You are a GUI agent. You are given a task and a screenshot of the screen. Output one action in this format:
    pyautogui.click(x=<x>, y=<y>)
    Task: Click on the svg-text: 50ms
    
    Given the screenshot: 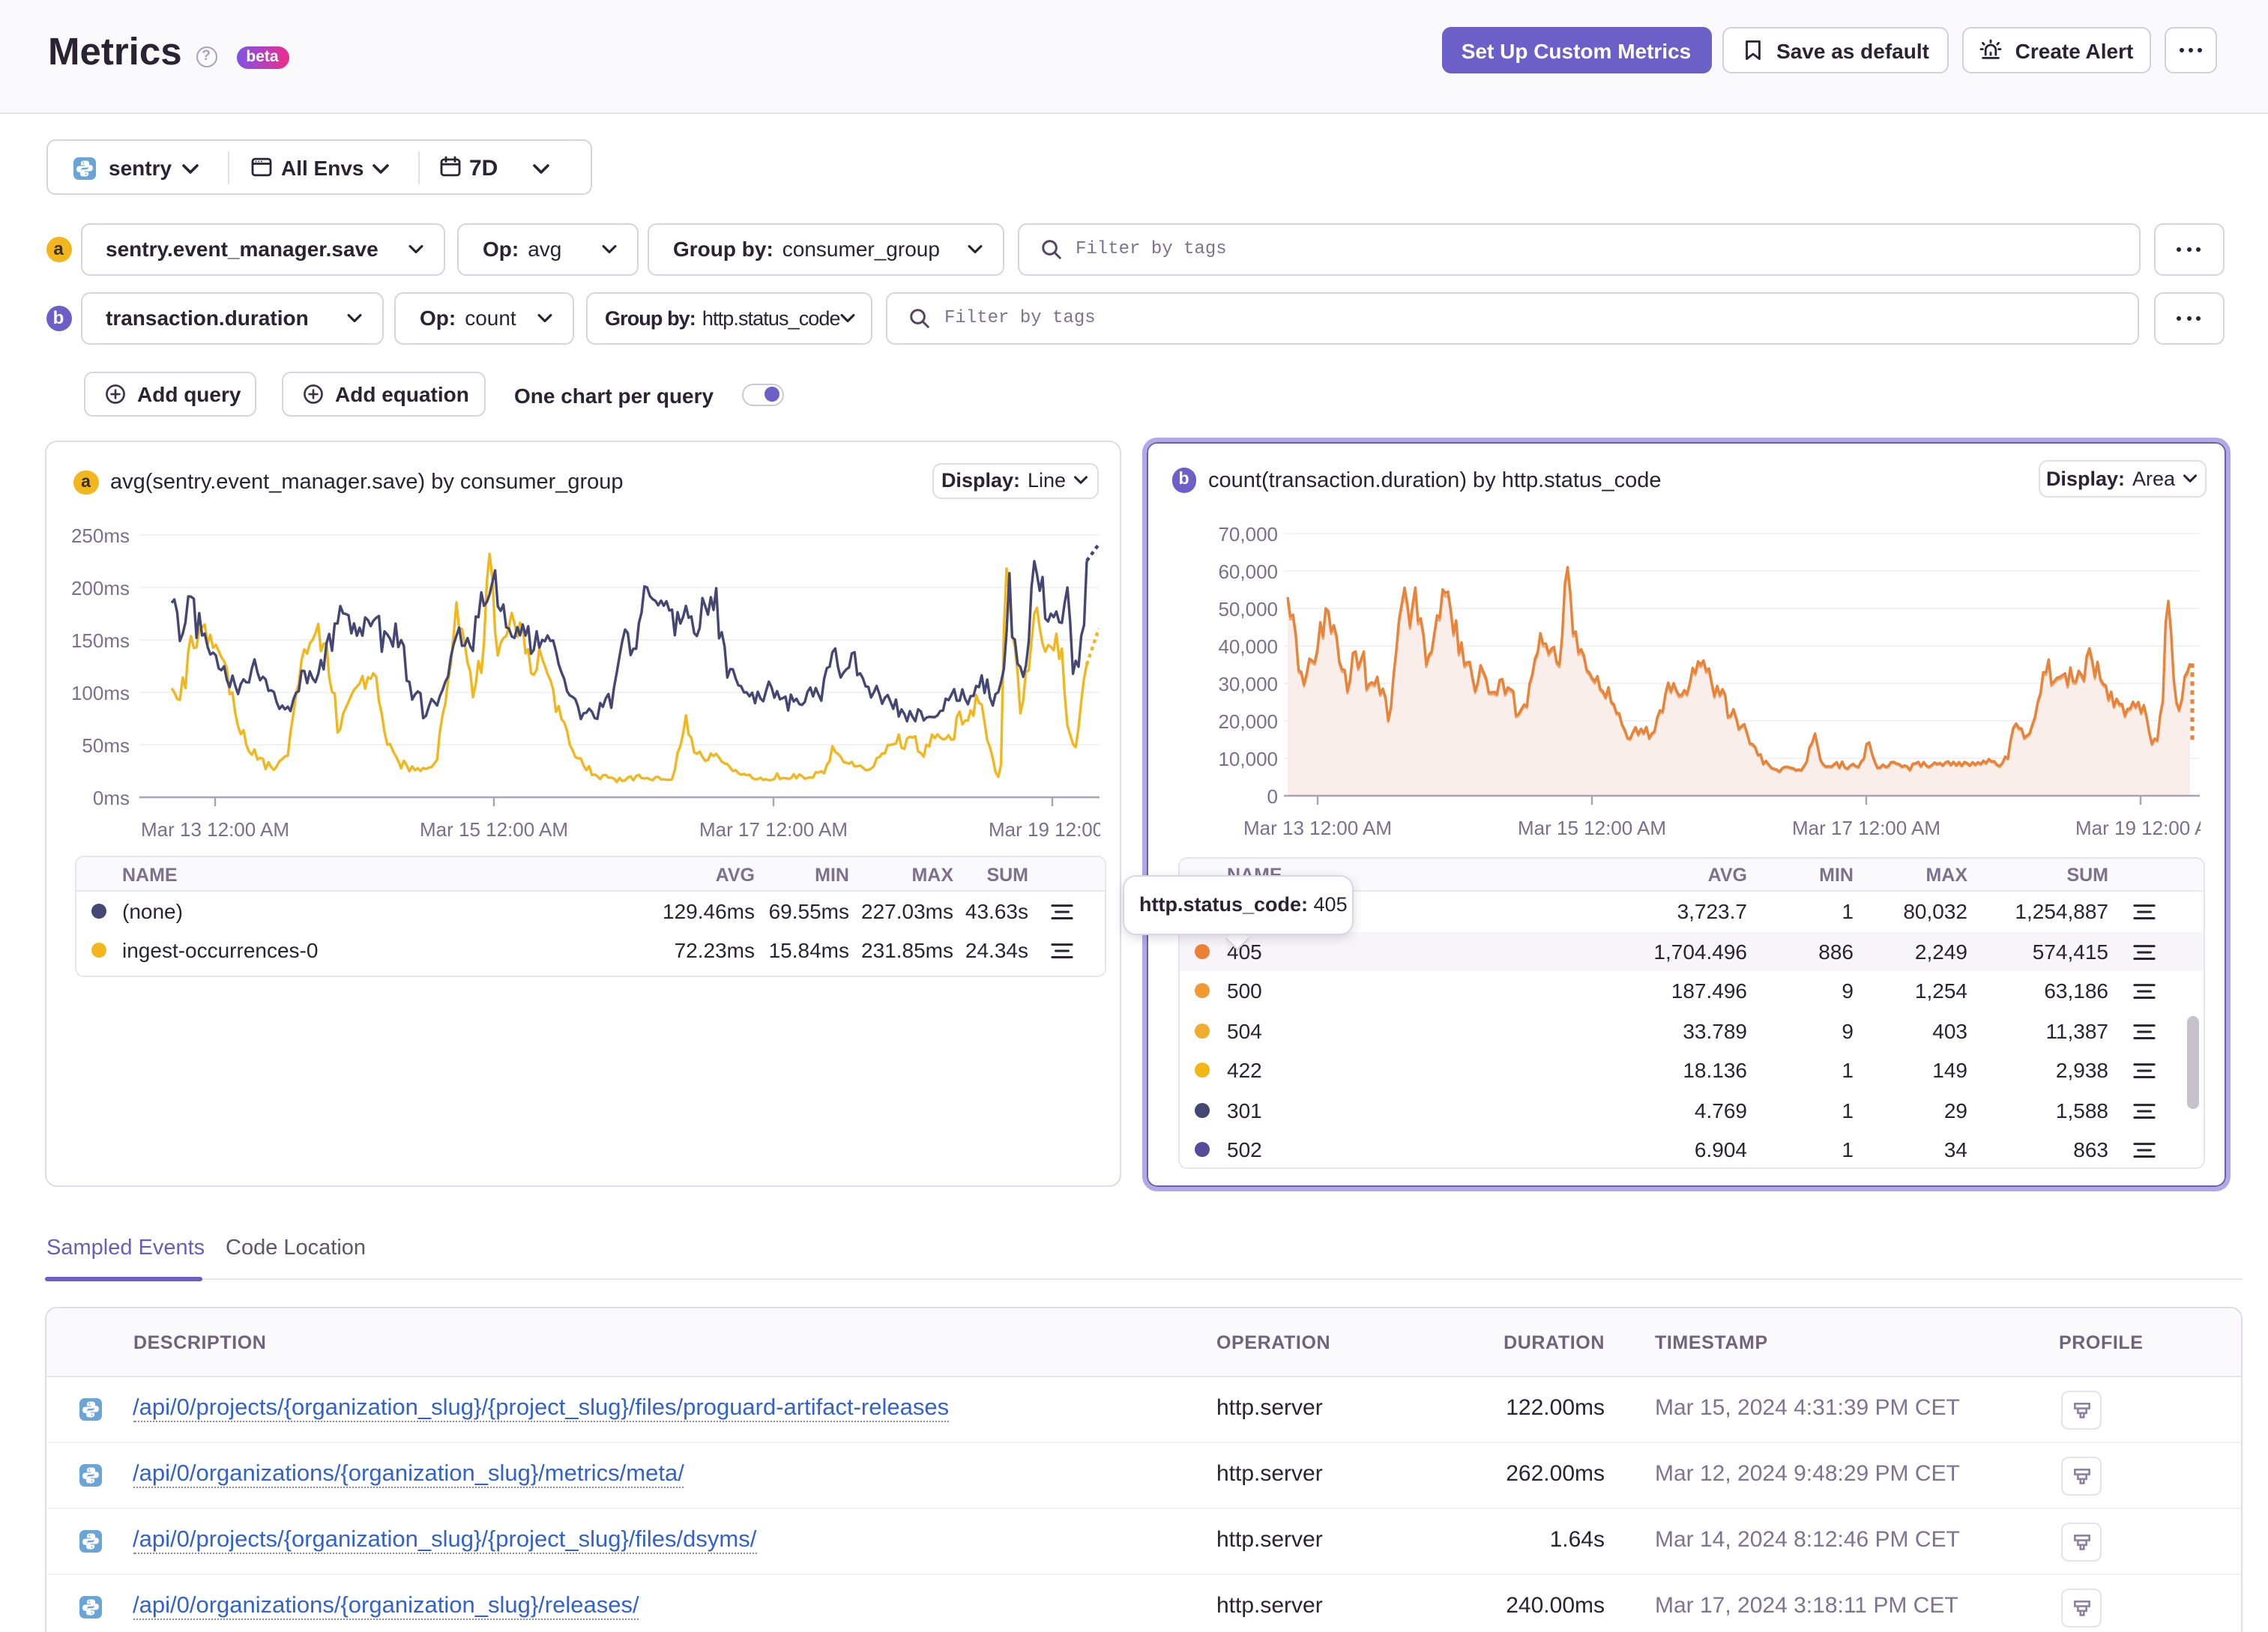 What is the action you would take?
    pyautogui.click(x=106, y=745)
    